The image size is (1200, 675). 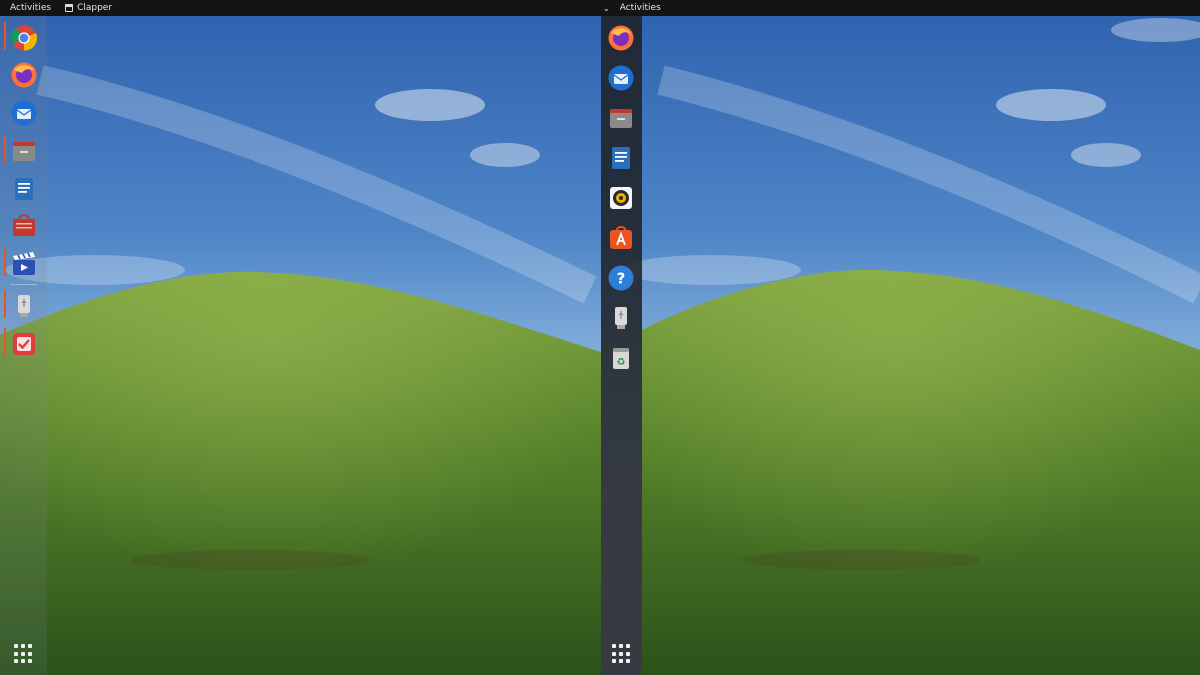 I want to click on speaker-icon, so click(x=621, y=198).